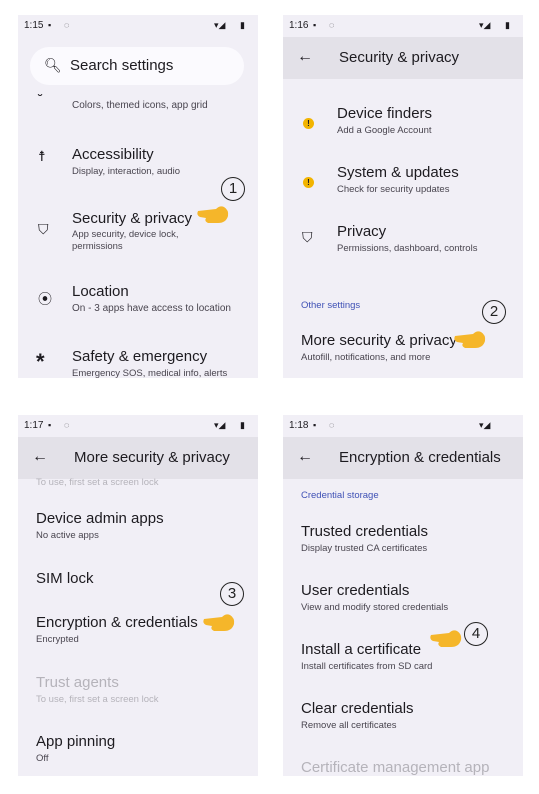 The image size is (539, 794). Describe the element at coordinates (43, 229) in the screenshot. I see `shield-icon: ⛉` at that location.